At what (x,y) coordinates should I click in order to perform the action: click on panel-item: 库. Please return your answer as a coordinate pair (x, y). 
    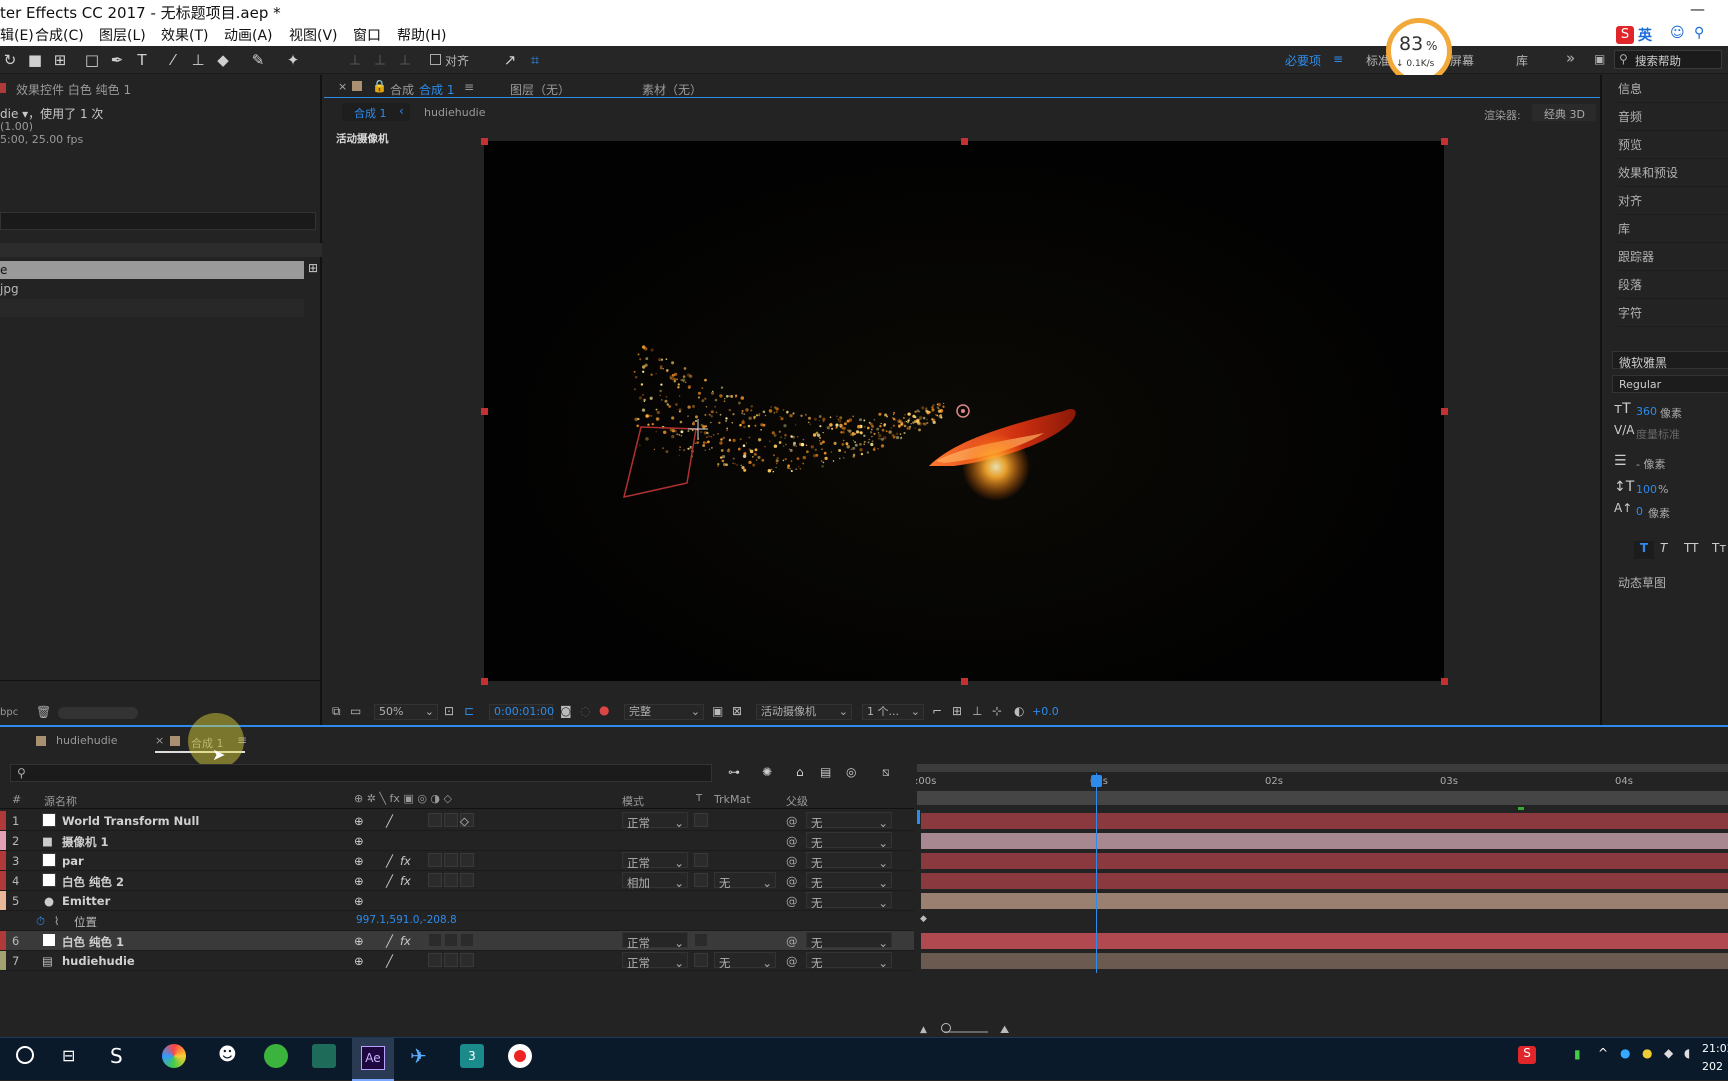
    Looking at the image, I should click on (1673, 229).